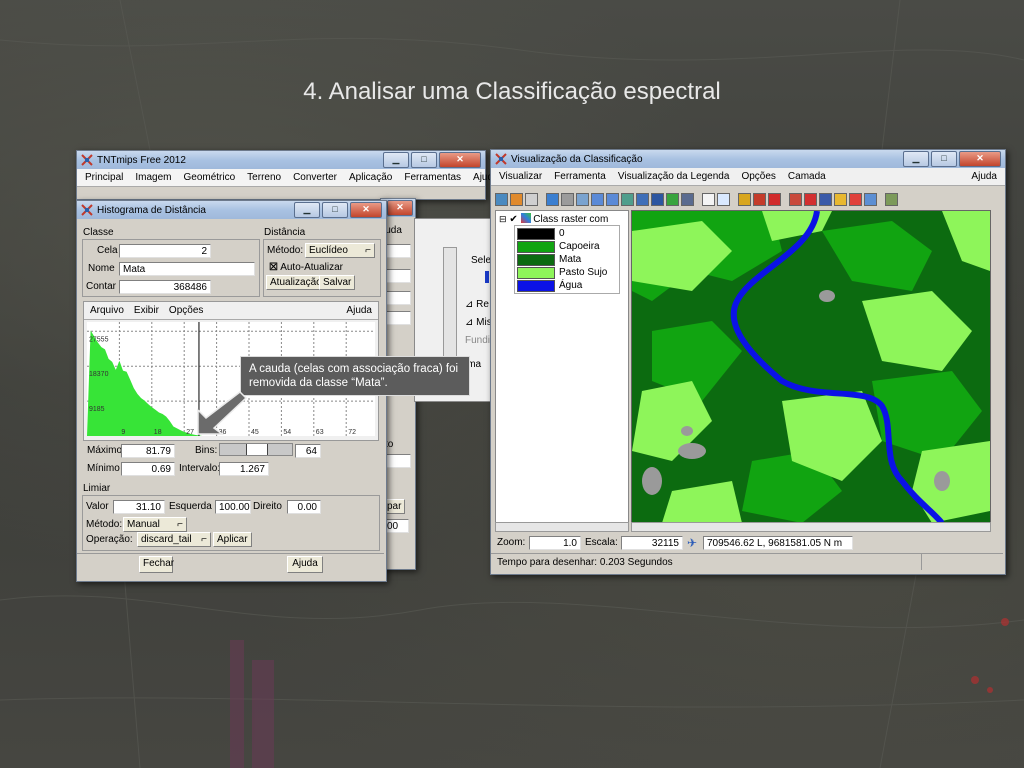 The image size is (1024, 768). I want to click on menu-imagem: Imagem, so click(153, 177).